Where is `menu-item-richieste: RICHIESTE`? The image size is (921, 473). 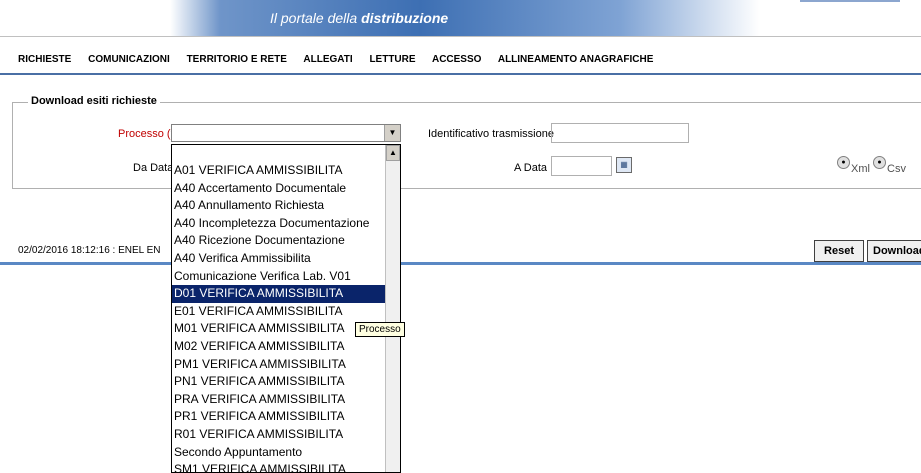
menu-item-richieste: RICHIESTE is located at coordinates (44, 59).